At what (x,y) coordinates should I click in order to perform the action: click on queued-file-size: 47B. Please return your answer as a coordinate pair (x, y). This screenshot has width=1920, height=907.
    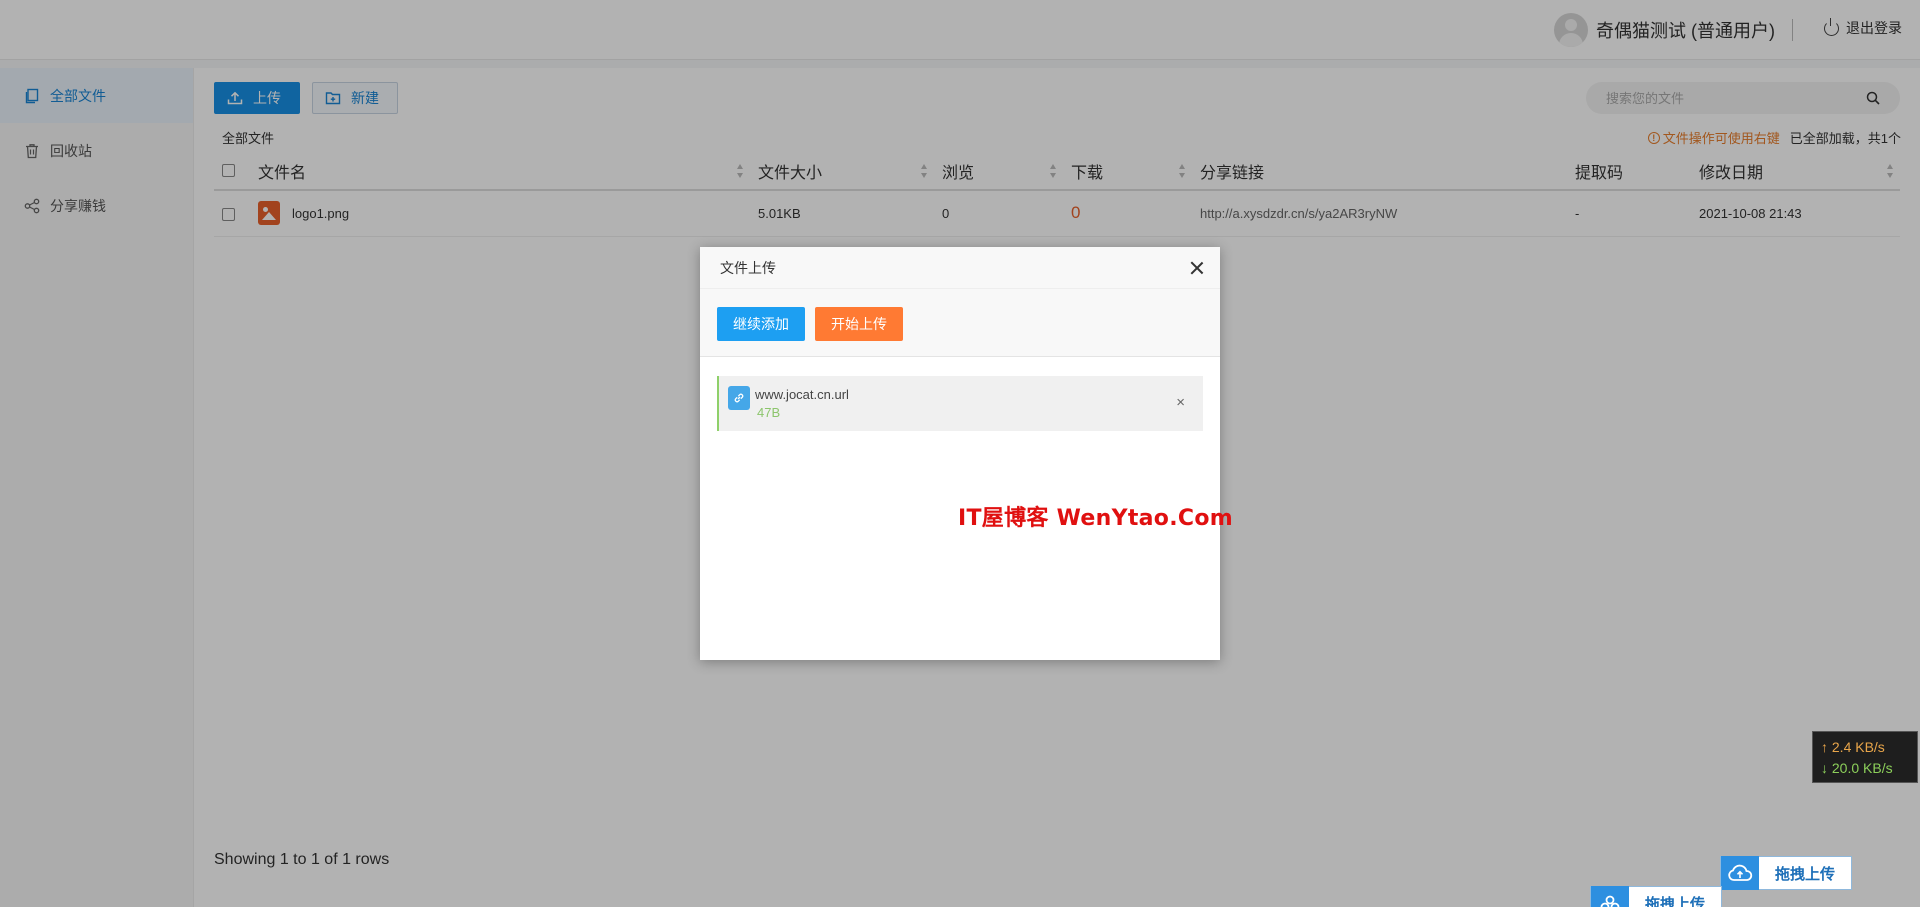
    Looking at the image, I should click on (769, 412).